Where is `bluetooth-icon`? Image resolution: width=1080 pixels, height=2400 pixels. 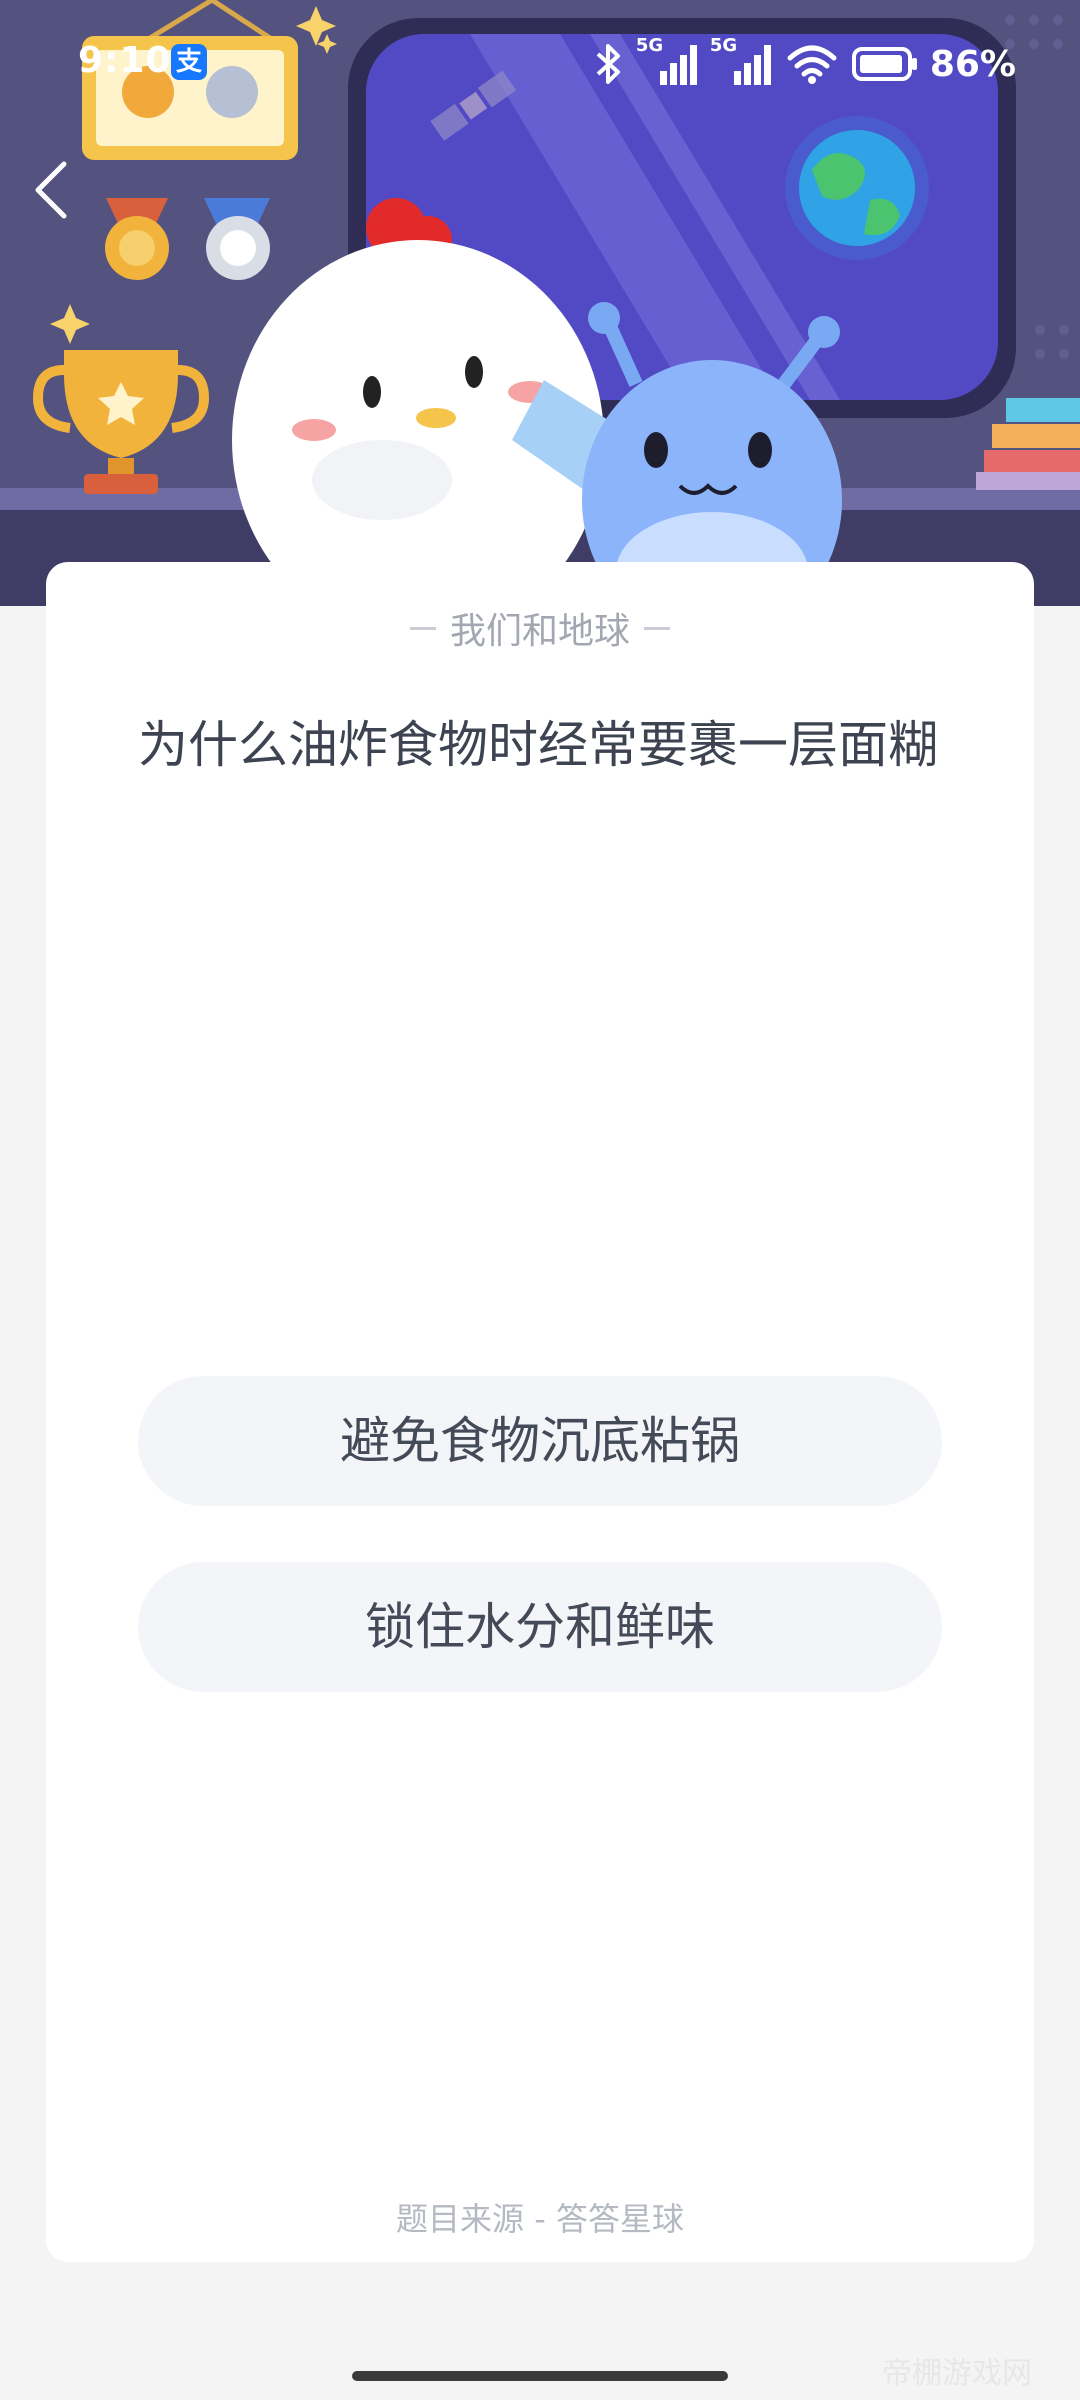
bluetooth-icon is located at coordinates (608, 64).